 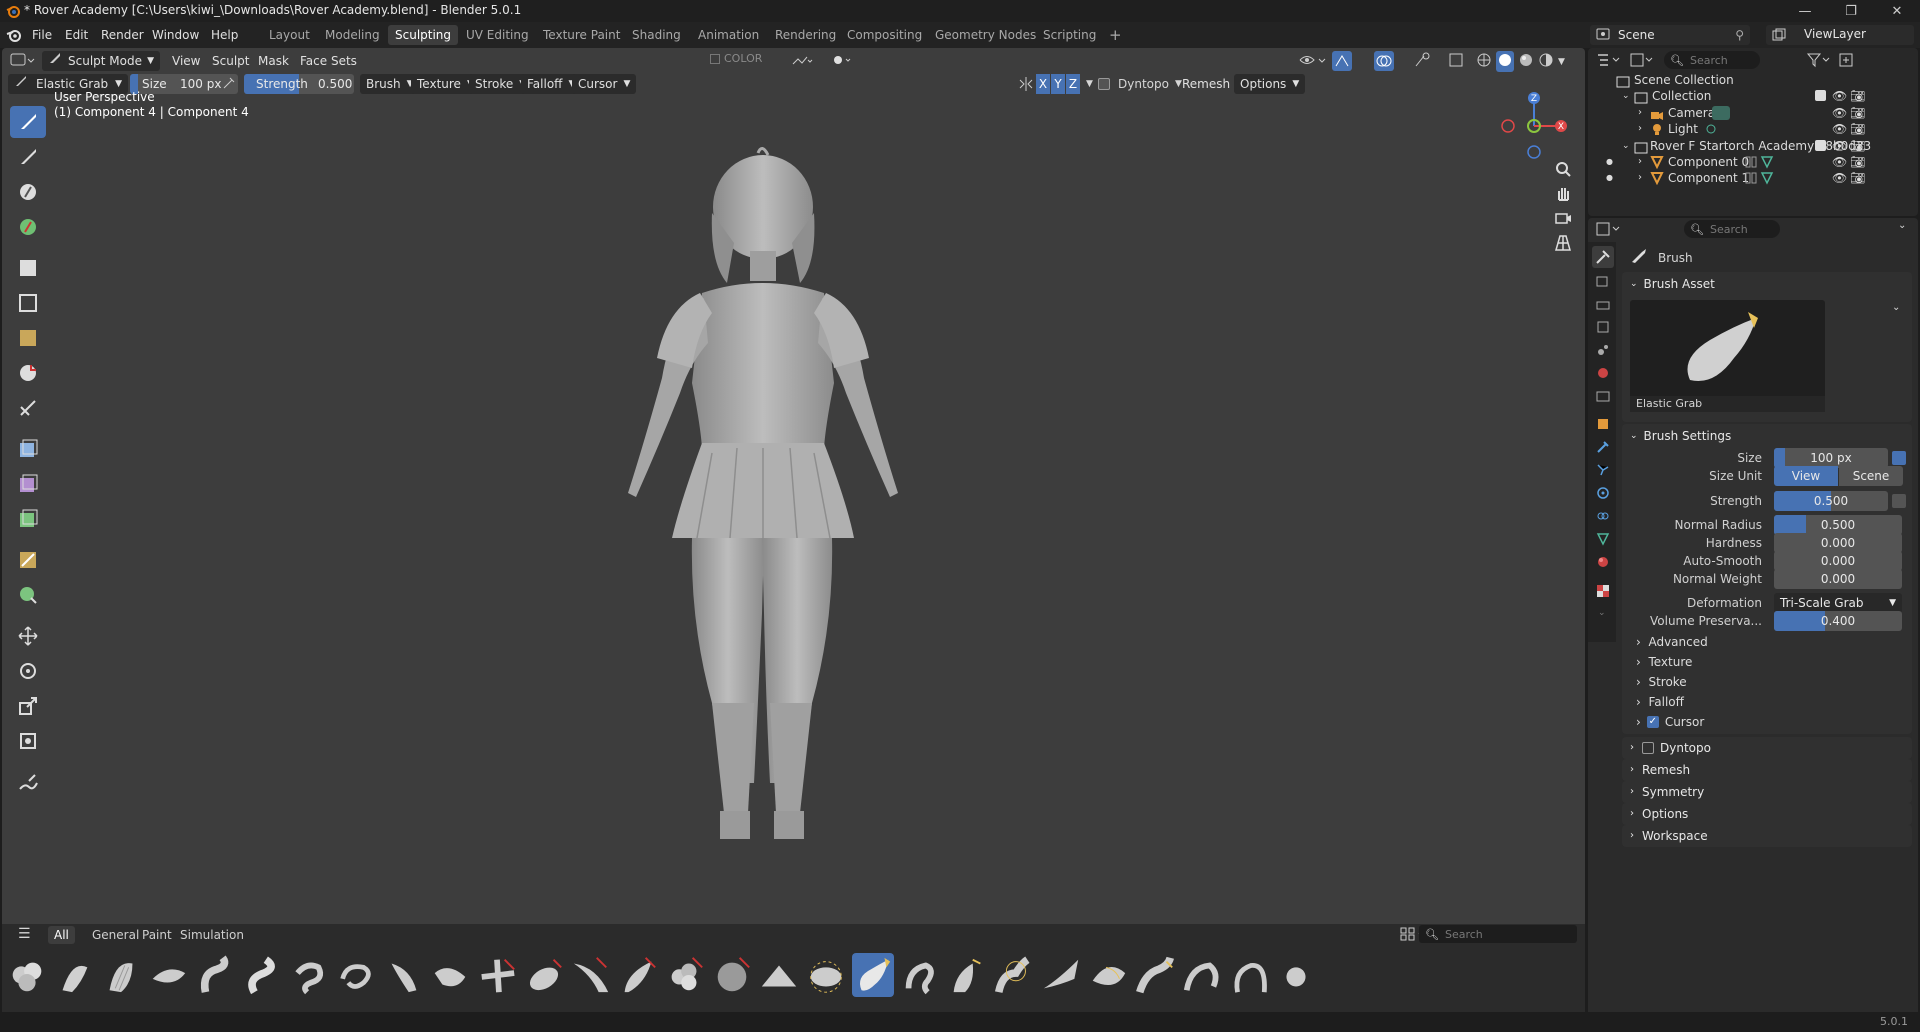 I want to click on camera-view-icon, so click(x=1563, y=219).